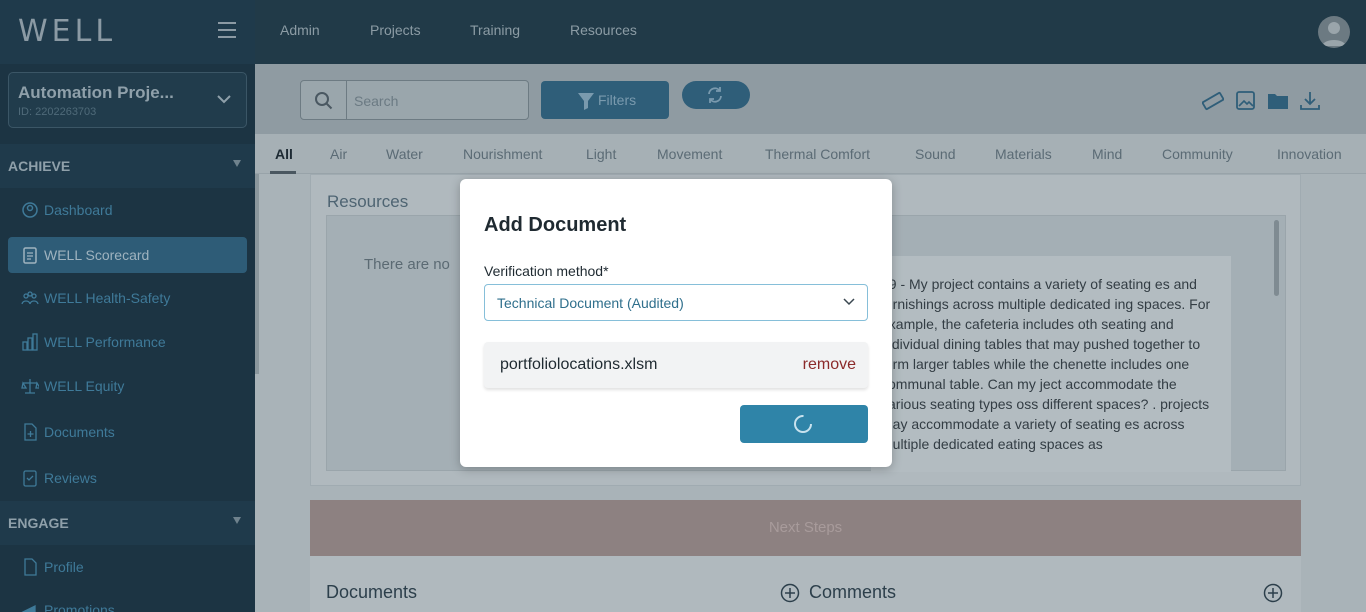 This screenshot has width=1366, height=612. I want to click on folder-icon, so click(1278, 101).